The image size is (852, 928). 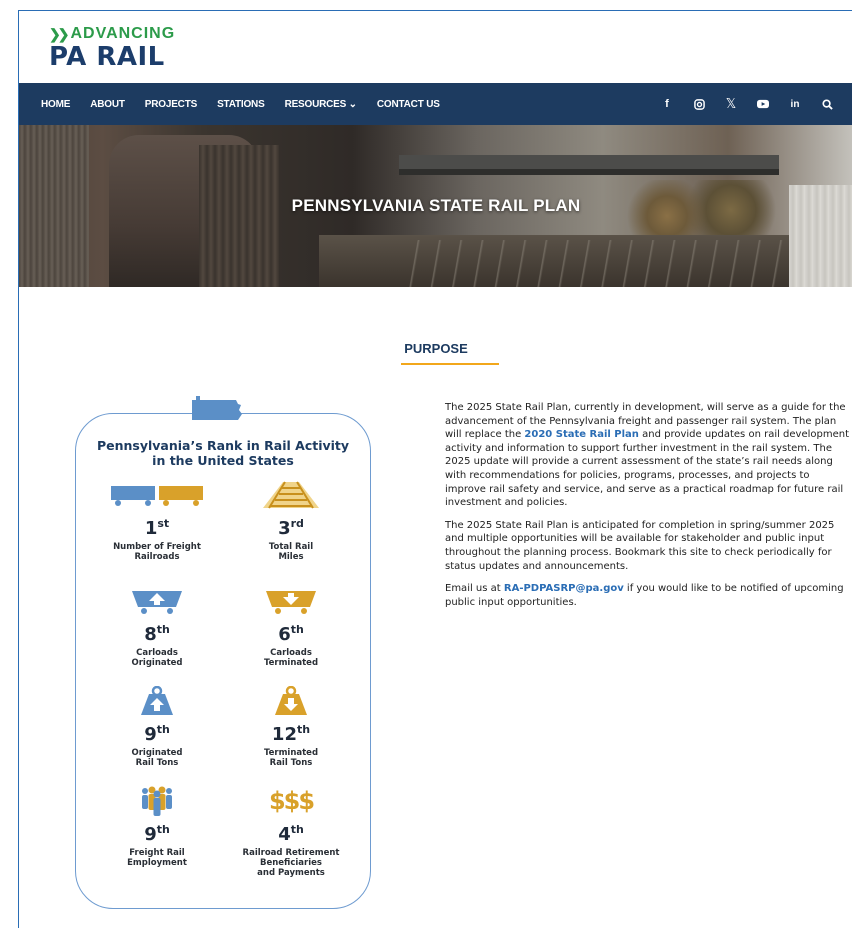 I want to click on stat-freight-railroads: 1st Number of Freight Railroads, so click(x=157, y=521).